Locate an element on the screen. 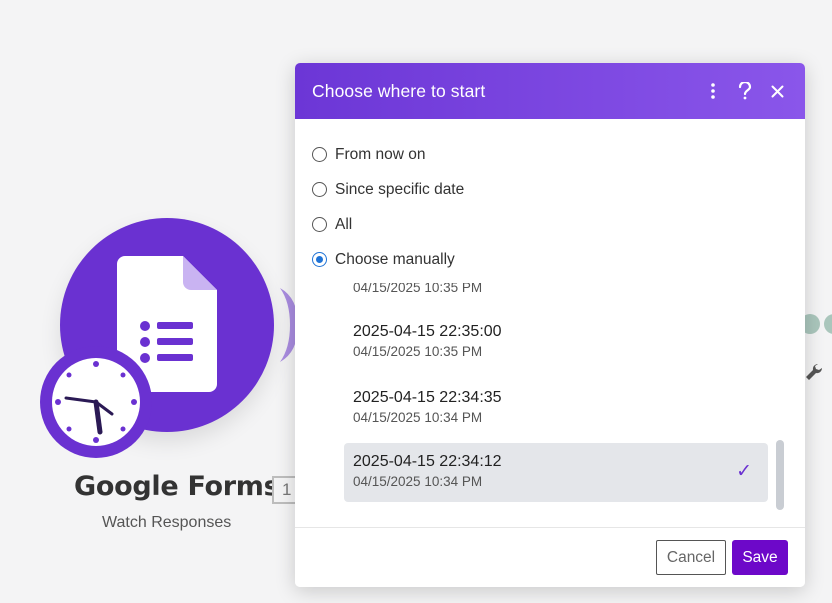  option-since-specific-date: Since specific date is located at coordinates (550, 189).